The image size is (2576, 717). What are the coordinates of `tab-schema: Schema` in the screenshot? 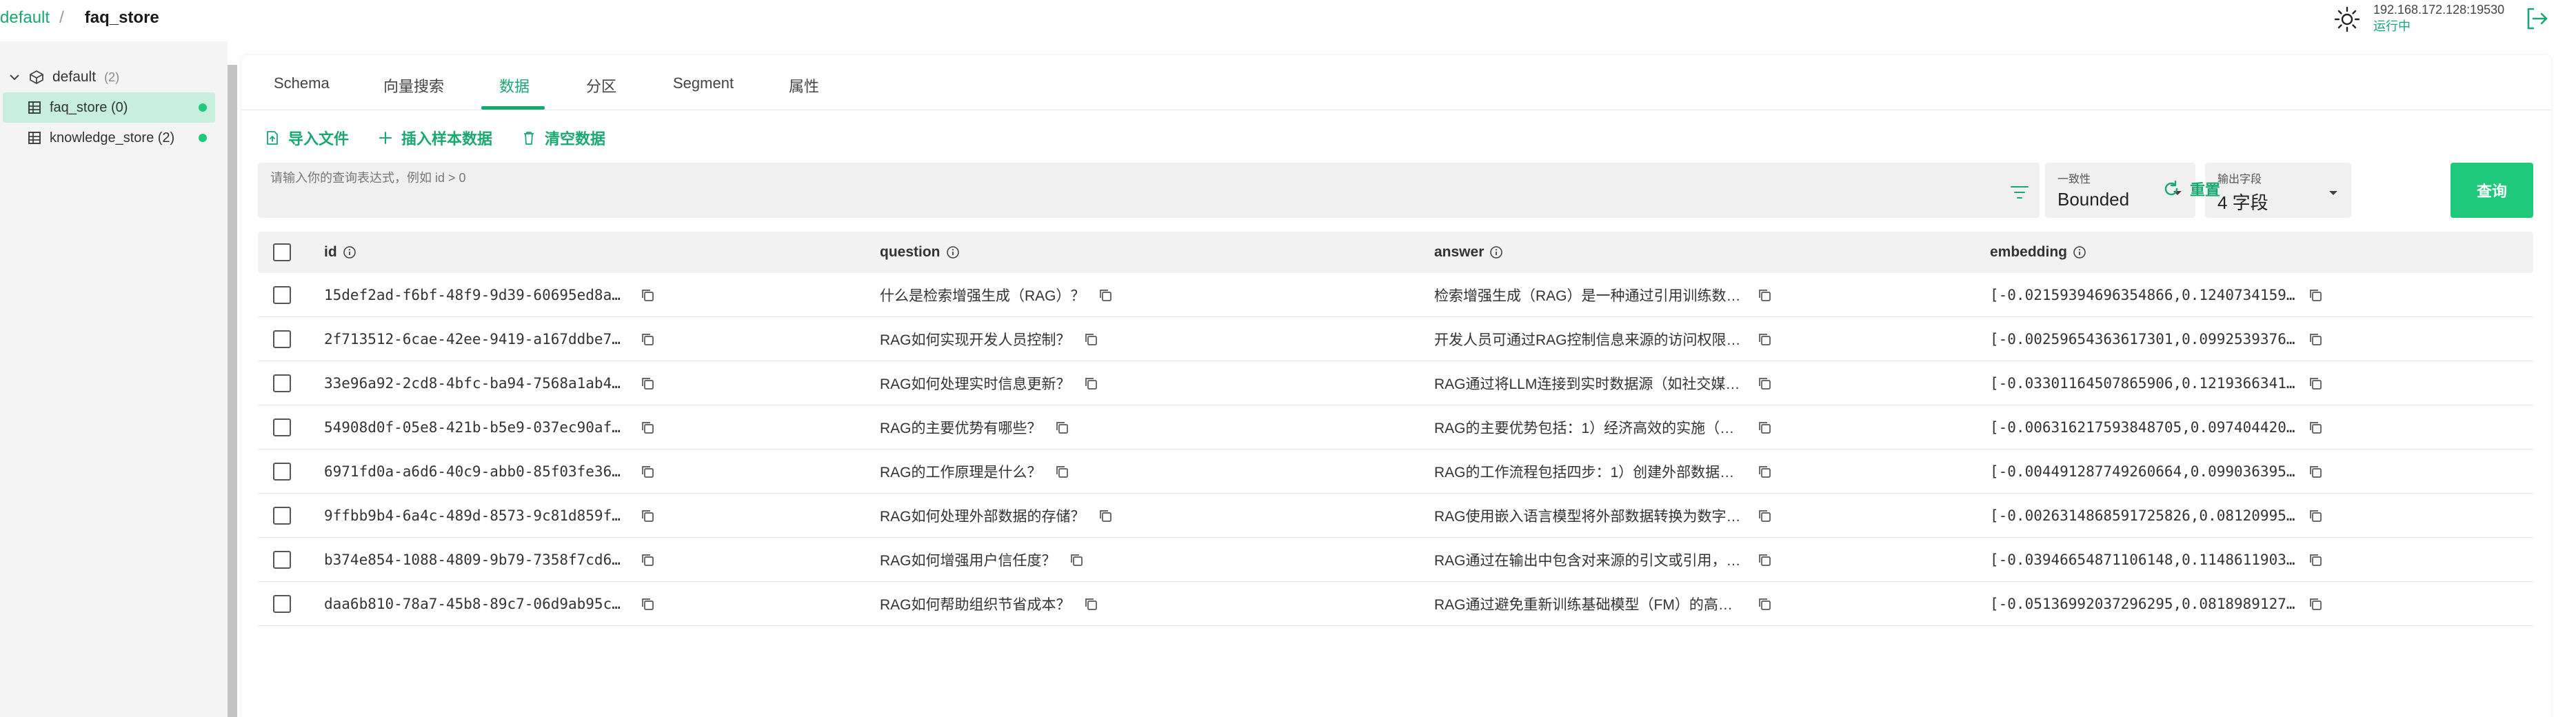 It's located at (302, 91).